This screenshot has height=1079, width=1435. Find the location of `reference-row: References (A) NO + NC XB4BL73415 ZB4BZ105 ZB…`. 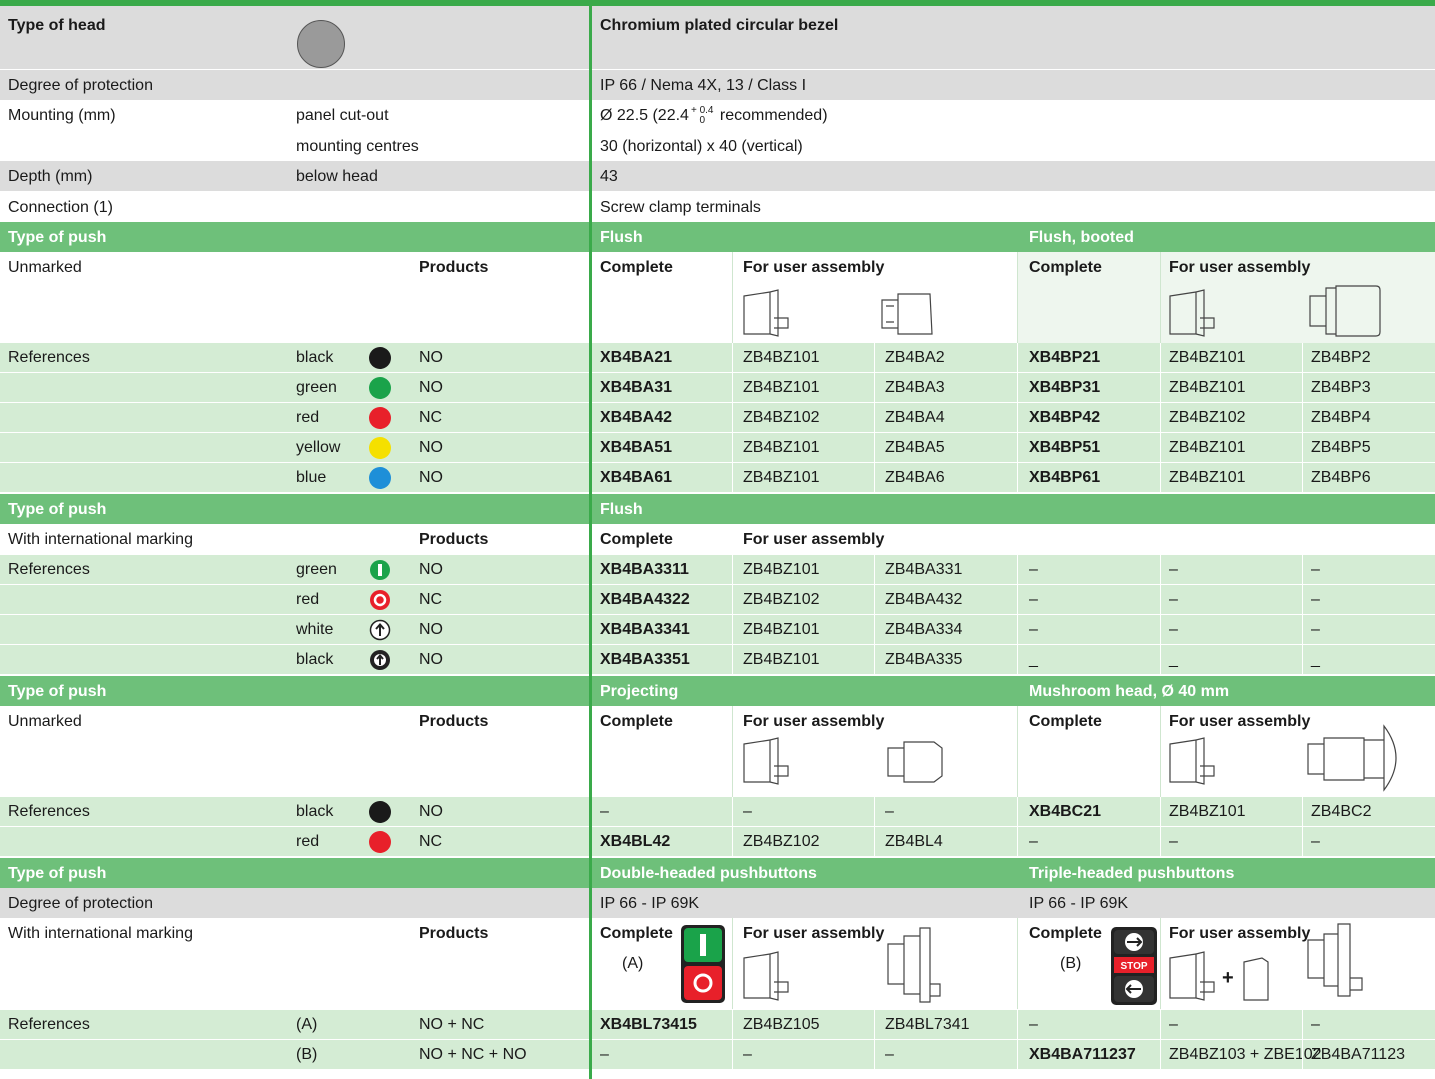

reference-row: References (A) NO + NC XB4BL73415 ZB4BZ105 ZB… is located at coordinates (717, 1024).